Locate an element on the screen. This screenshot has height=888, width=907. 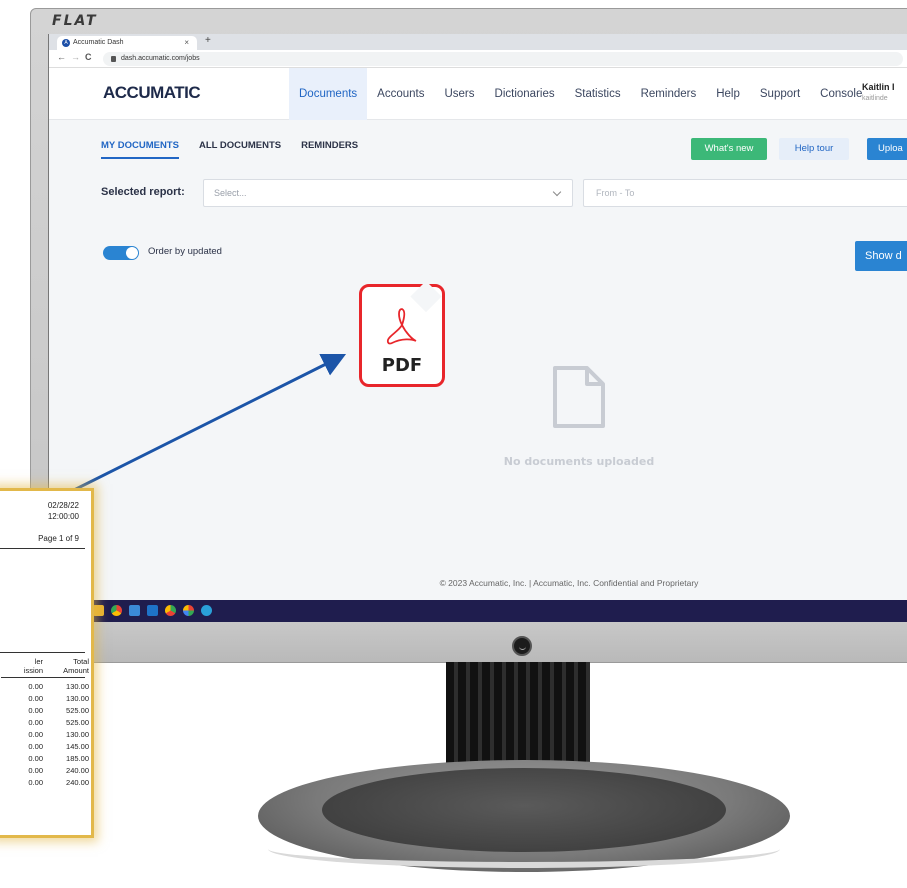
row-total: 185.00 is located at coordinates (77, 758).